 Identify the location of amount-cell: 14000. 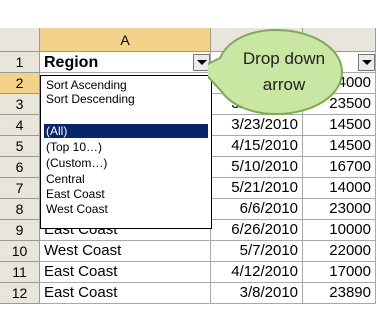
(339, 188).